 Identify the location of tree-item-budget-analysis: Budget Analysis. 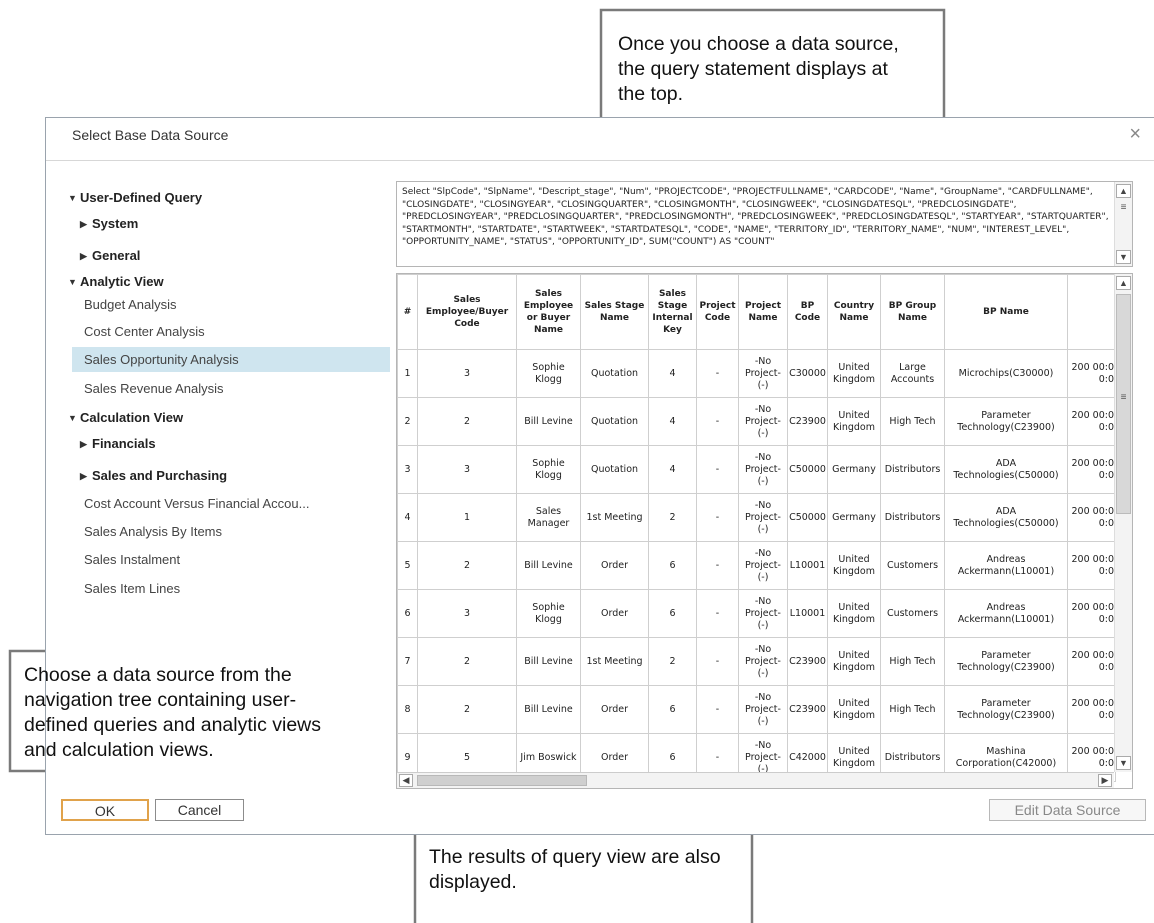
(130, 304).